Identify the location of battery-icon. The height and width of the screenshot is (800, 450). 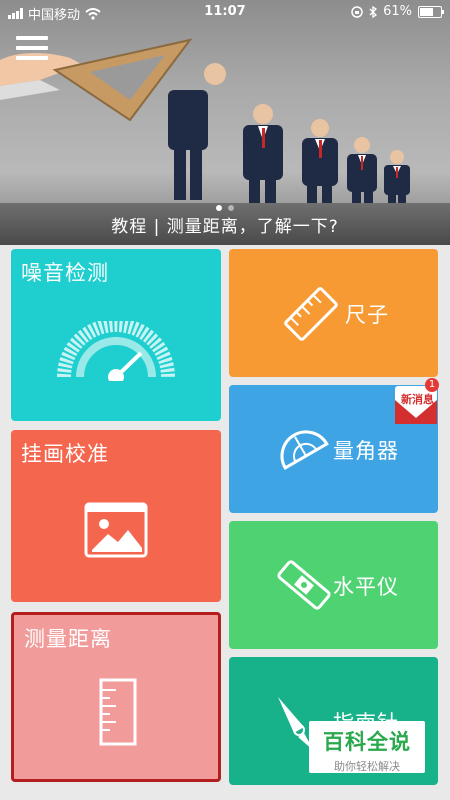
(431, 11).